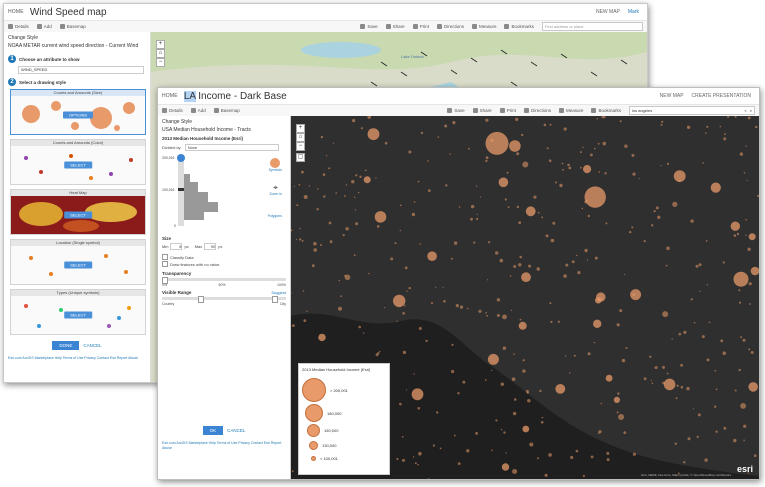 The image size is (765, 487). What do you see at coordinates (231, 147) in the screenshot?
I see `divided-by-select: None` at bounding box center [231, 147].